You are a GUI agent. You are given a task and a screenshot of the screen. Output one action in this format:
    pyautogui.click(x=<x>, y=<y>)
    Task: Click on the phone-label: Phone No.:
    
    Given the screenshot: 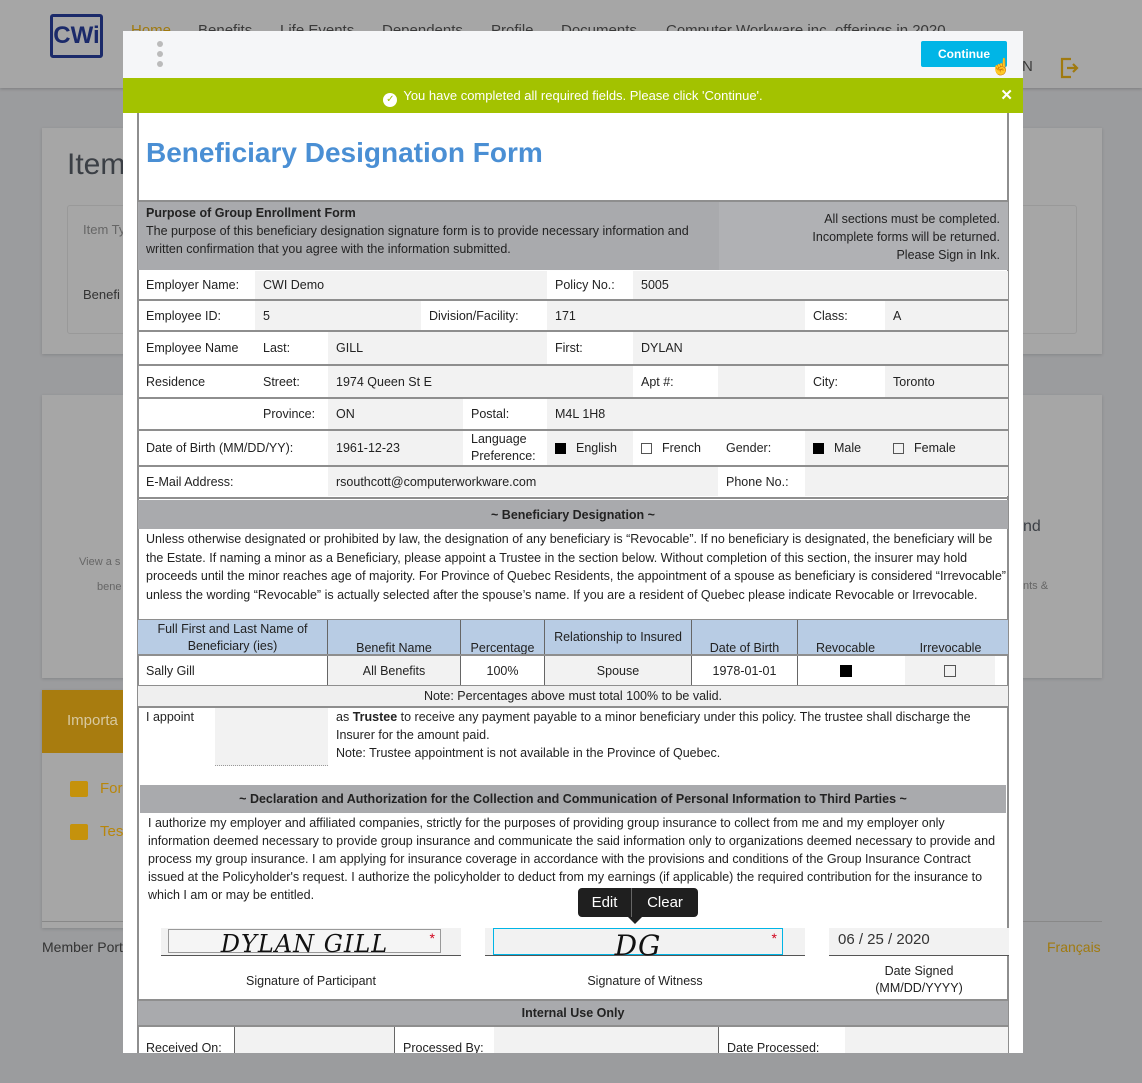 What is the action you would take?
    pyautogui.click(x=757, y=481)
    